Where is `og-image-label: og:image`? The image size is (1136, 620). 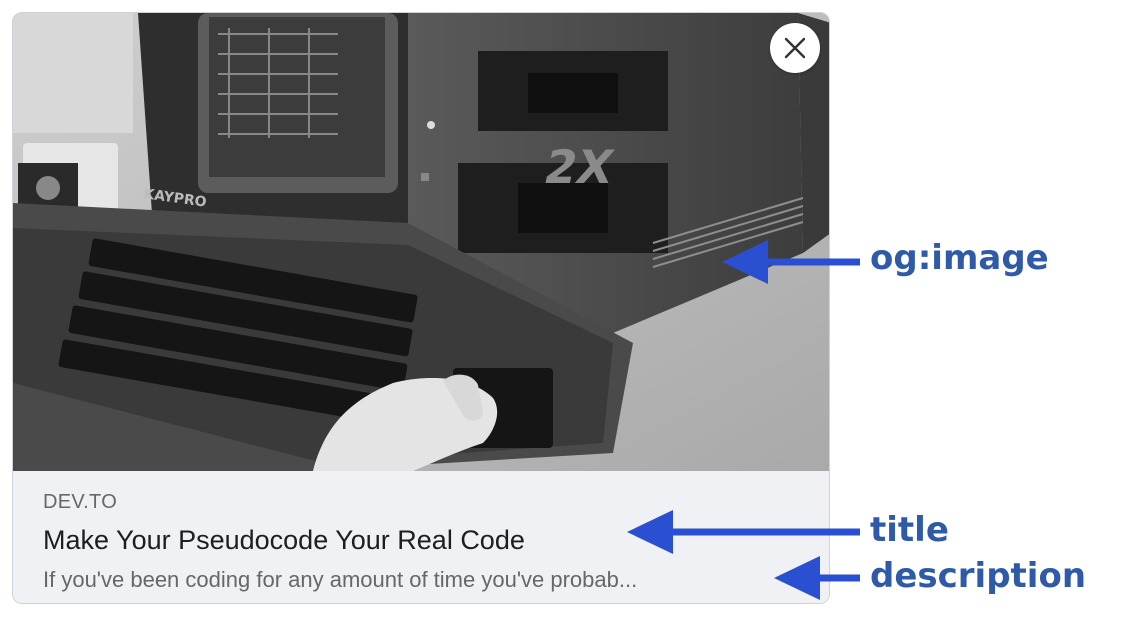 og-image-label: og:image is located at coordinates (959, 258).